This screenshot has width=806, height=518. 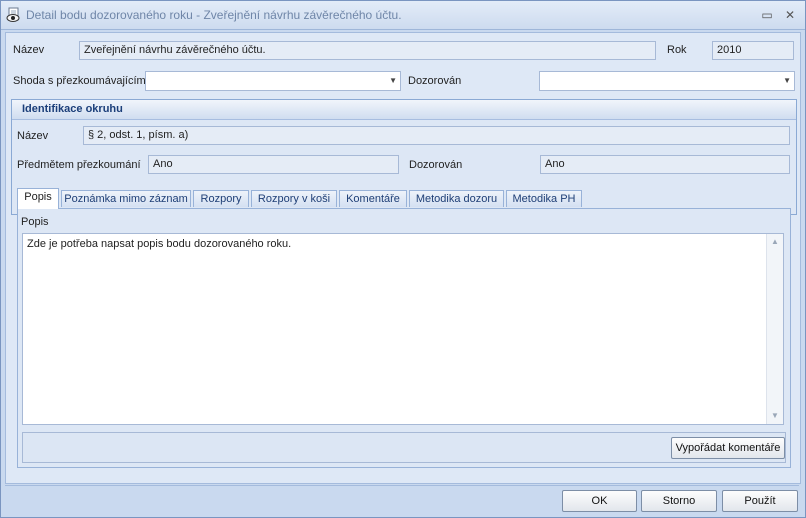 What do you see at coordinates (221, 198) in the screenshot?
I see `tab-rozpory: Rozpory` at bounding box center [221, 198].